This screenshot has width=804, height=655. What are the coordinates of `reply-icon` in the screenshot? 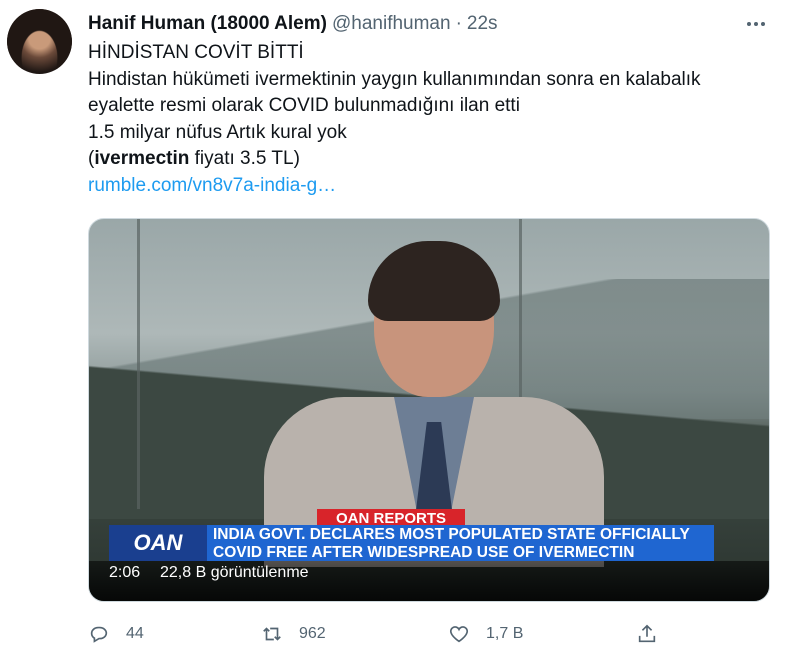 It's located at (99, 634).